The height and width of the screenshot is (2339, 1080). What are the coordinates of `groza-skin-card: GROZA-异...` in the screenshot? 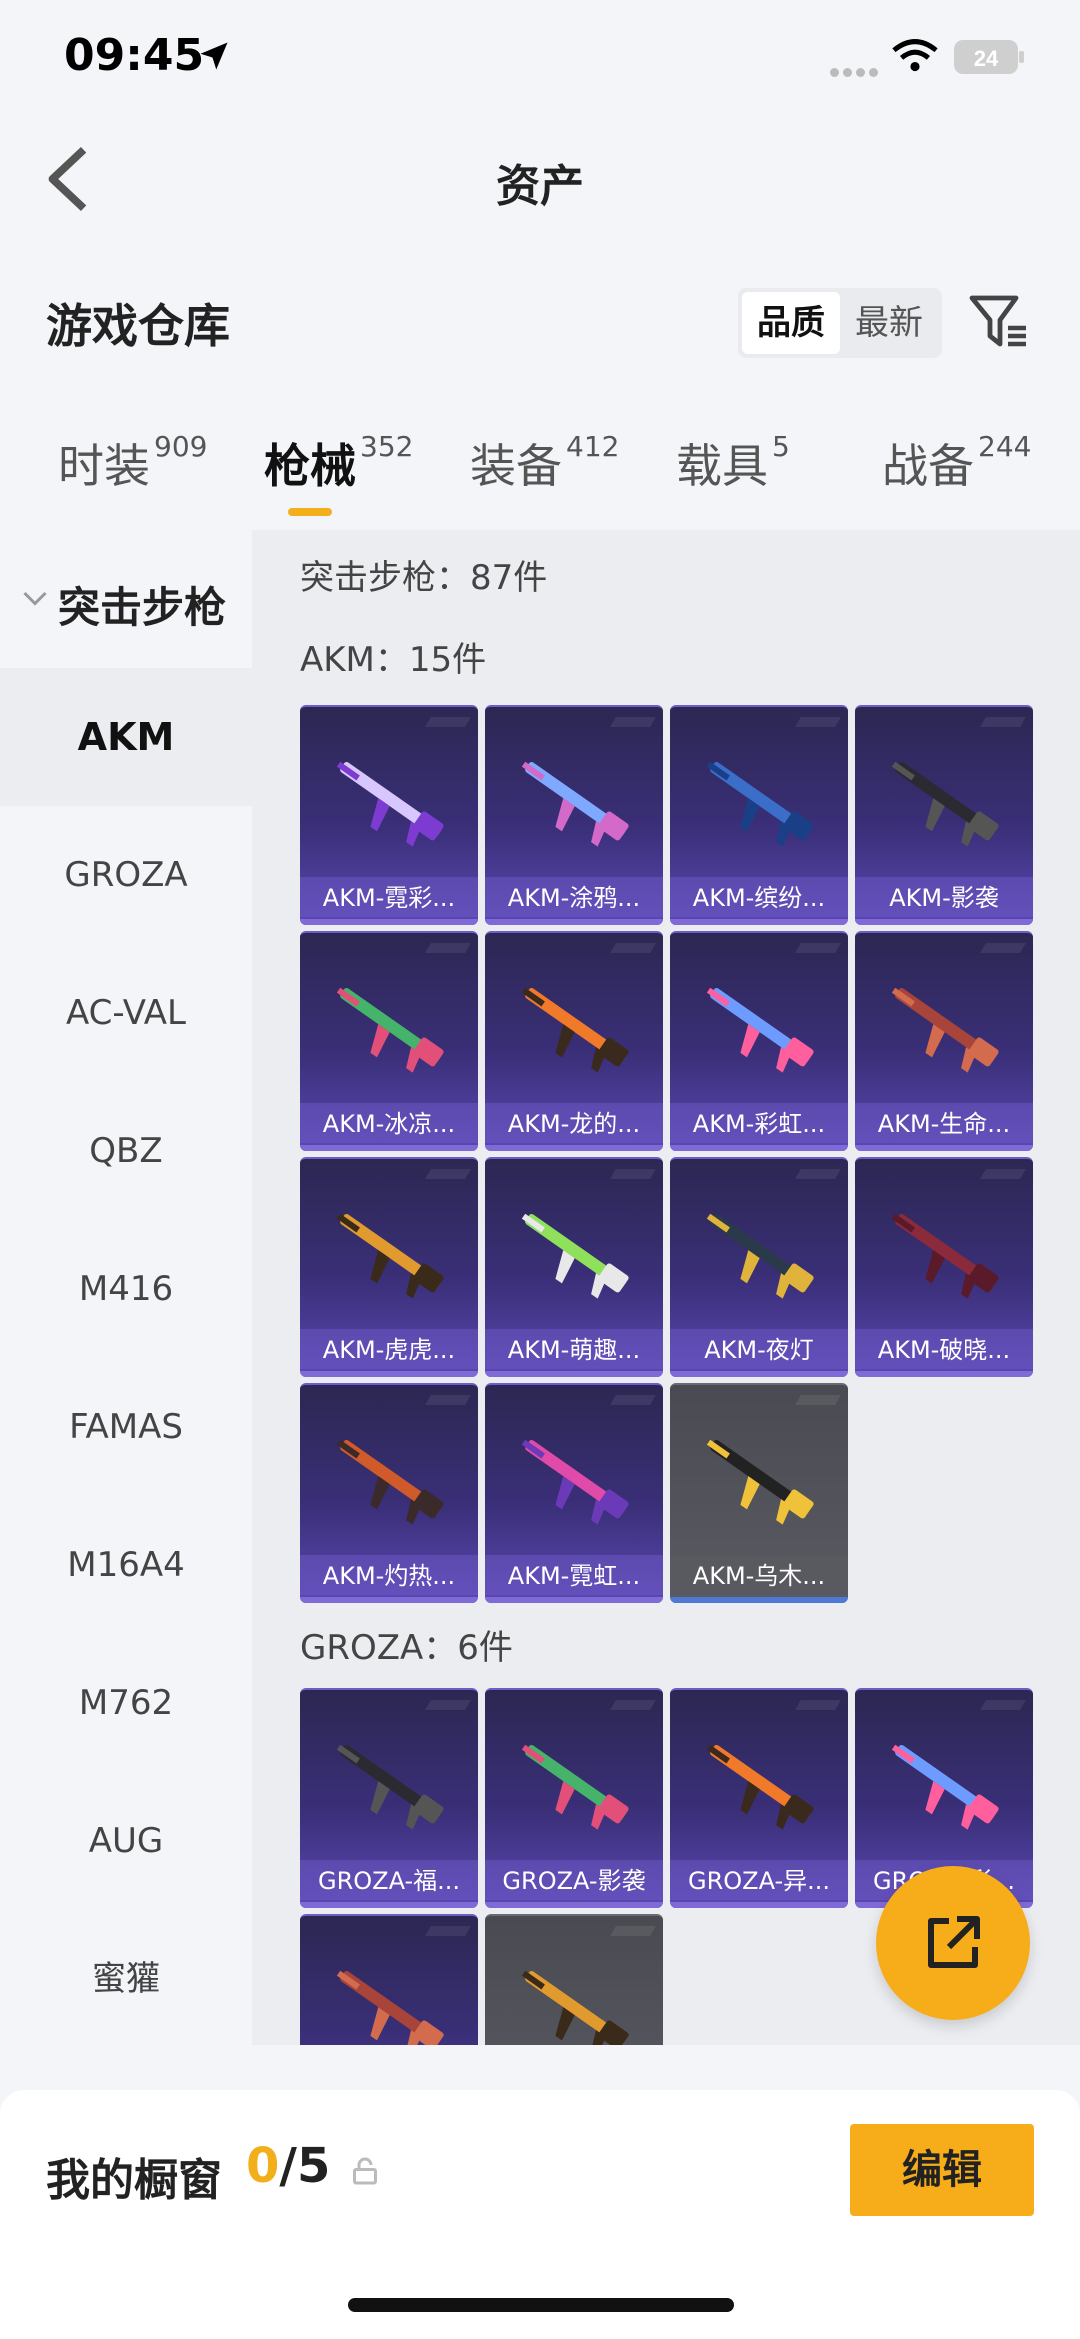 It's located at (759, 1798).